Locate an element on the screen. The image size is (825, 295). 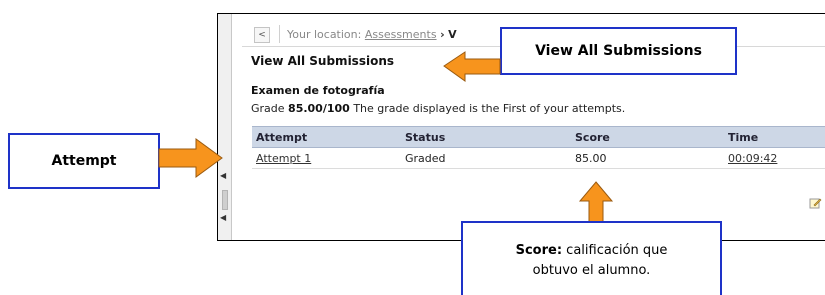
arrow-left-icon is located at coordinates (472, 66).